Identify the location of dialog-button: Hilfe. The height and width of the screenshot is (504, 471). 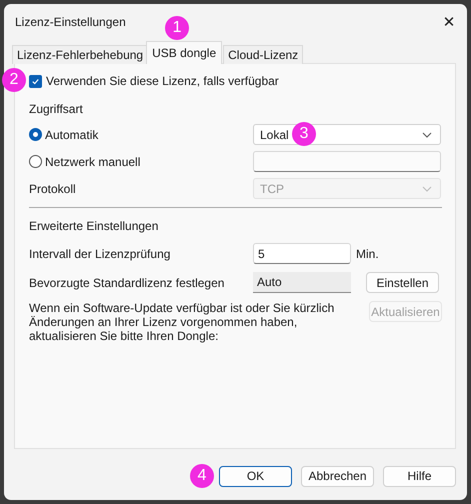
(419, 476).